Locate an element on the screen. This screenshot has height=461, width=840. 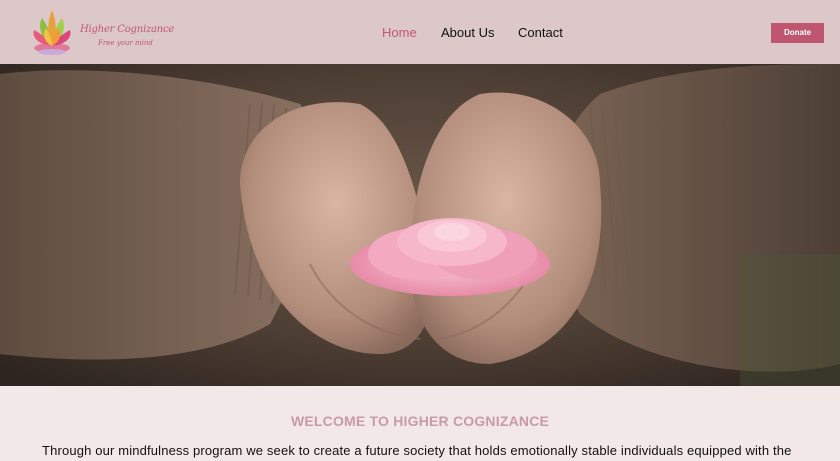
main-nav: Home About Us Contact is located at coordinates (420, 33).